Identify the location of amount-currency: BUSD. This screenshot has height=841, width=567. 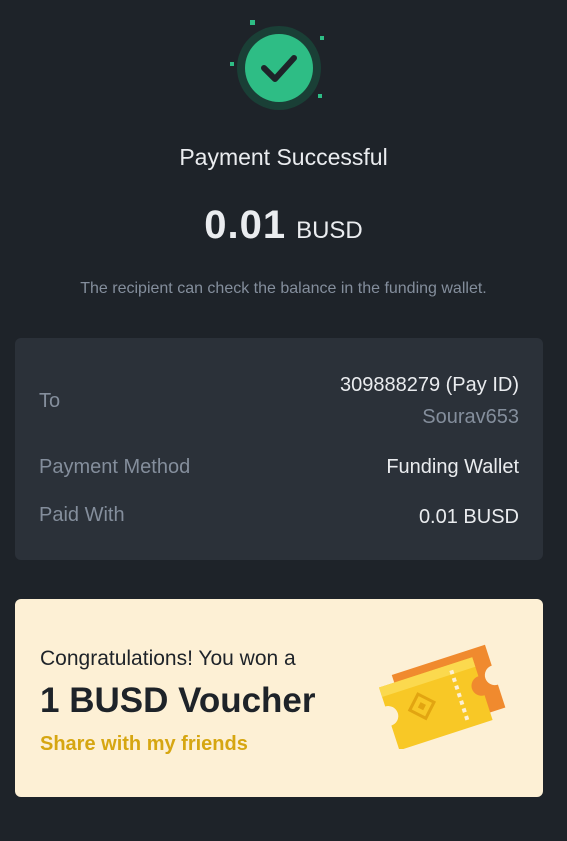
(329, 230).